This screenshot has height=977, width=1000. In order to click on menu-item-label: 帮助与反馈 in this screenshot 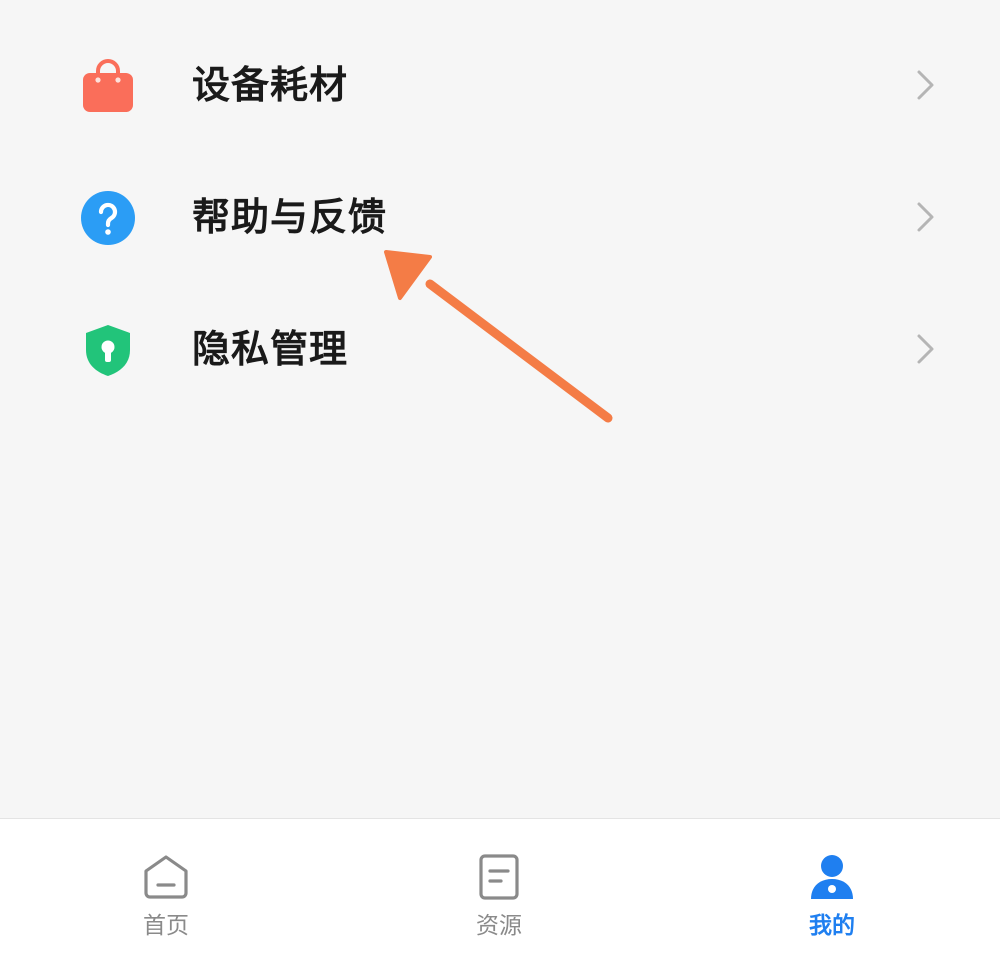, I will do `click(290, 217)`.